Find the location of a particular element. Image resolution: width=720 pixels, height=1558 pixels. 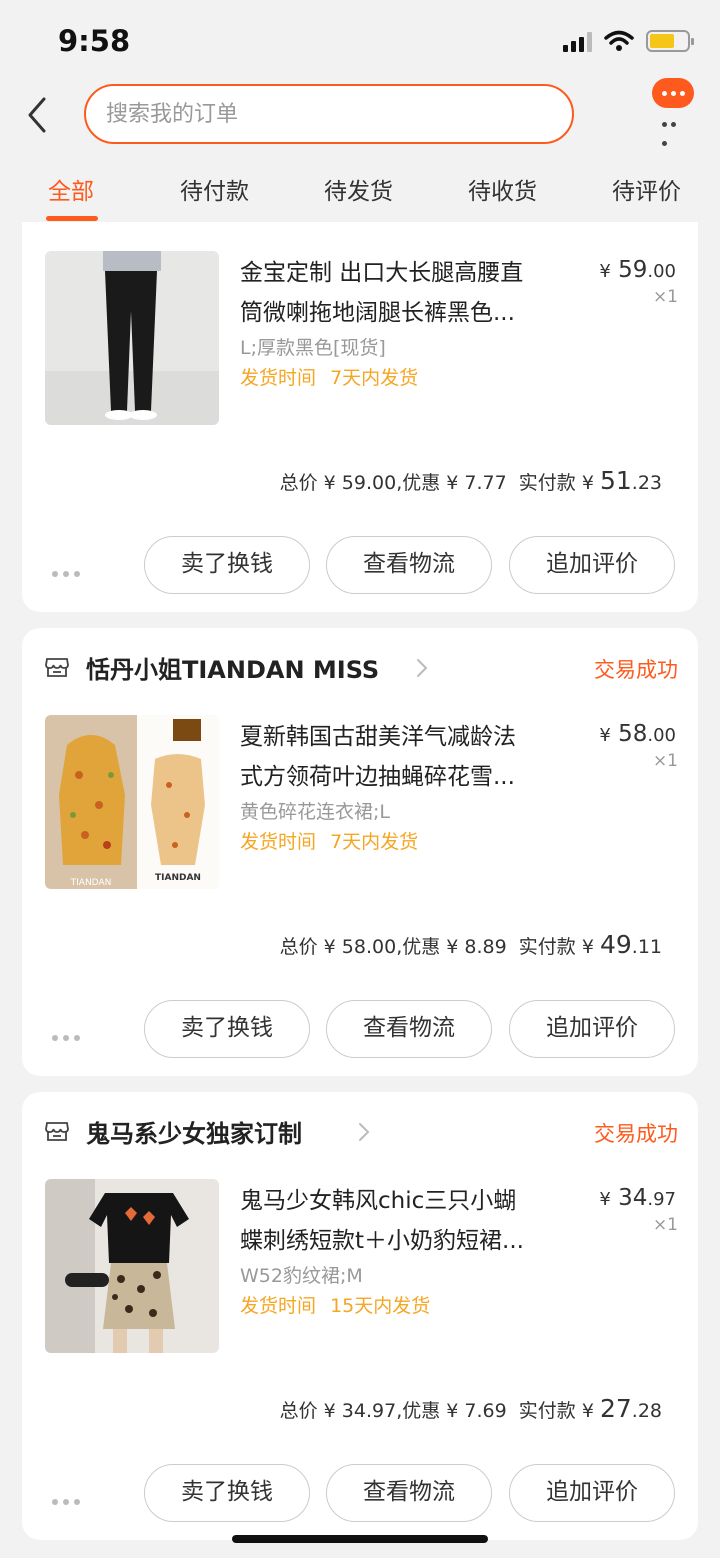

product-thumbnail: TIANDAN TIANDAN is located at coordinates (132, 802).